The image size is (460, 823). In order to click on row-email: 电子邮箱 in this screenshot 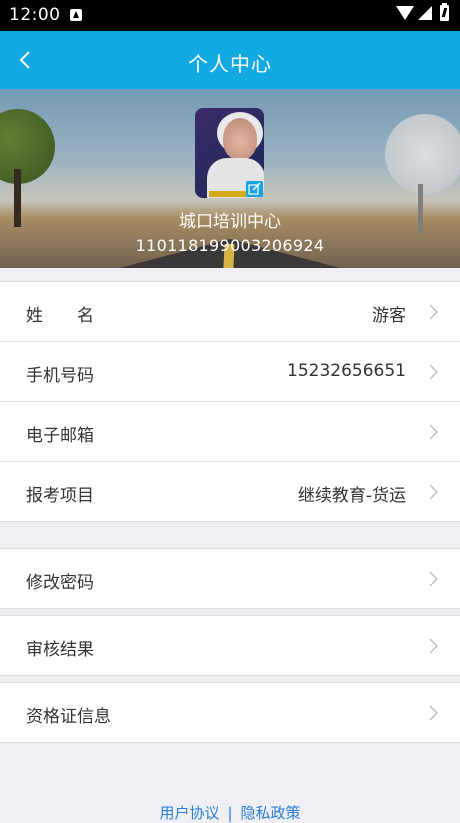, I will do `click(230, 432)`.